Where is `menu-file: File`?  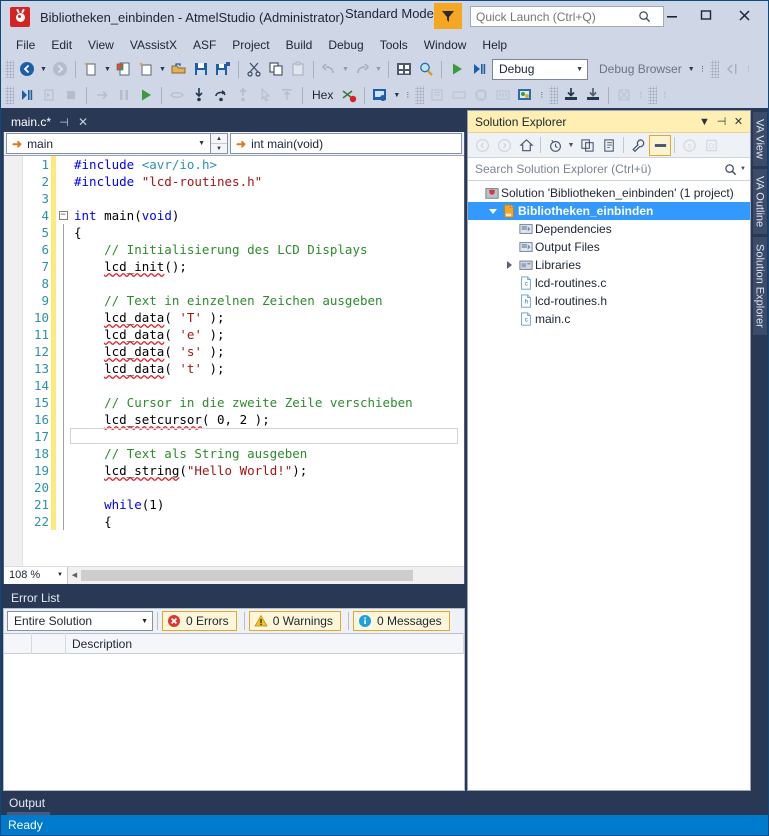
menu-file: File is located at coordinates (25, 45).